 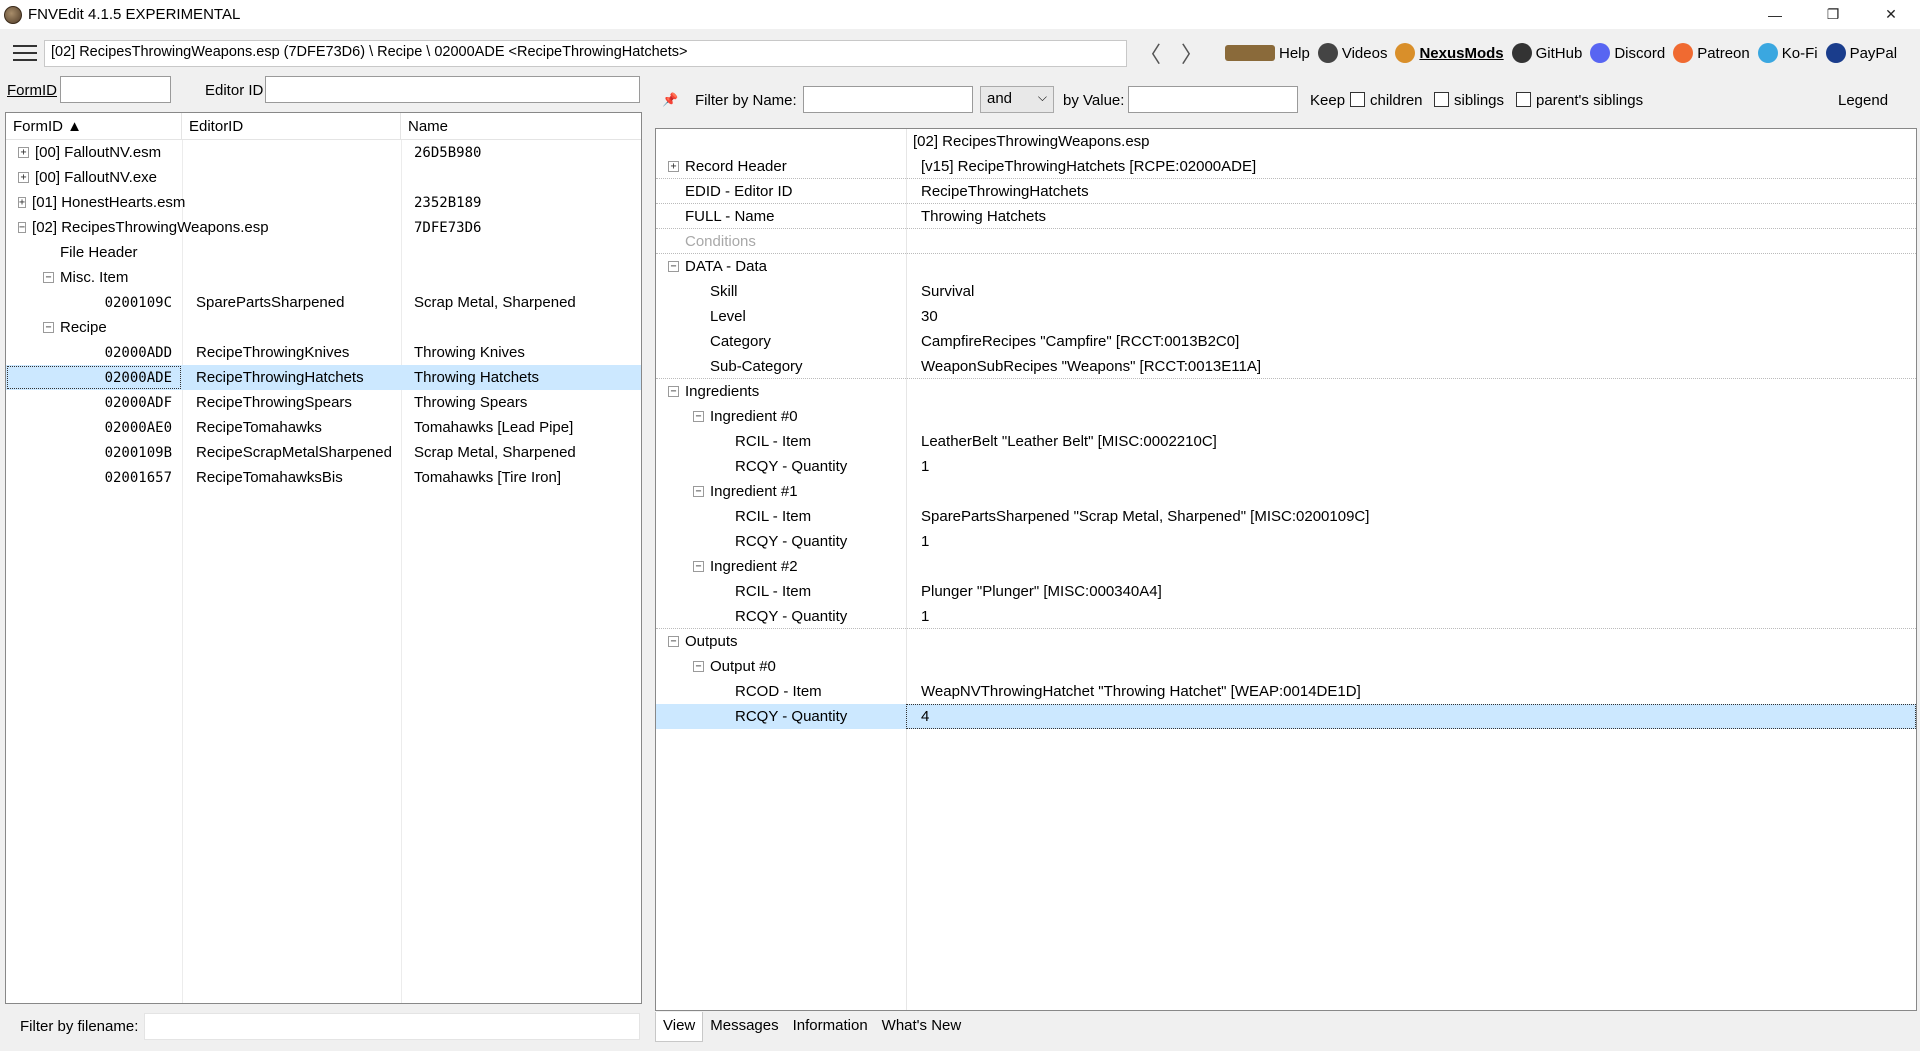 What do you see at coordinates (1449, 53) in the screenshot?
I see `link-nexusmods: NexusMods` at bounding box center [1449, 53].